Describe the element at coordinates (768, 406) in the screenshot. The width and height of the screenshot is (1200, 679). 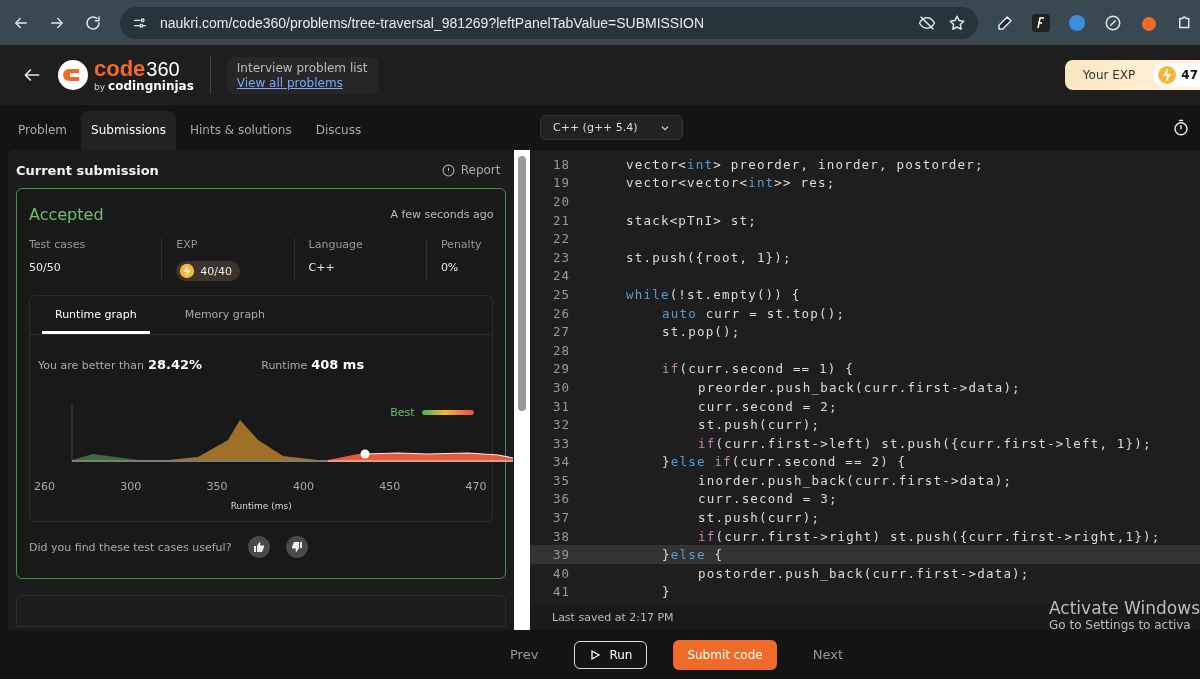
I see `code-line: curr.second = 2;` at that location.